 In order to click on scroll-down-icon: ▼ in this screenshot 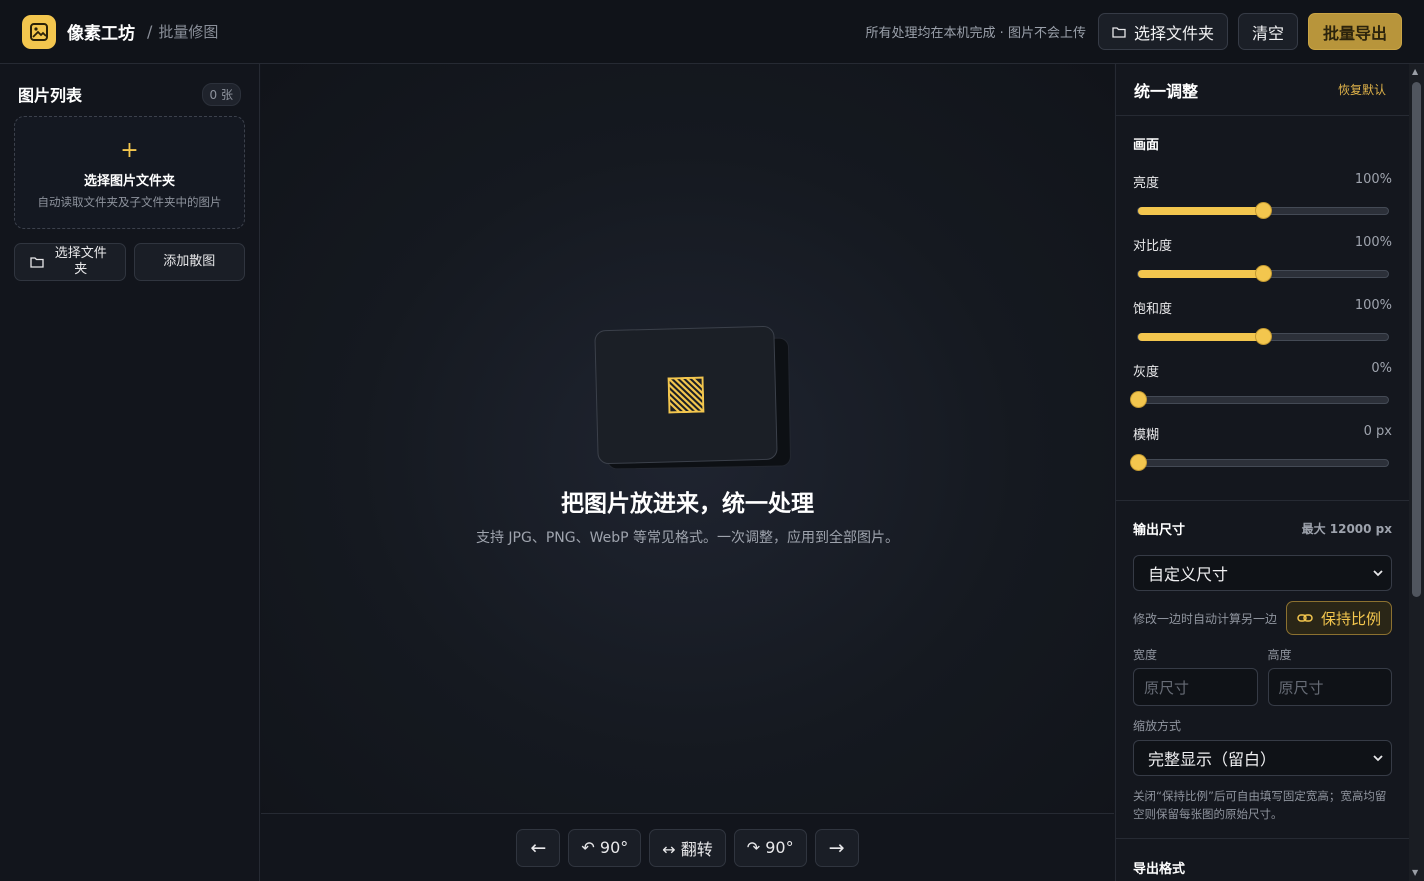, I will do `click(1415, 872)`.